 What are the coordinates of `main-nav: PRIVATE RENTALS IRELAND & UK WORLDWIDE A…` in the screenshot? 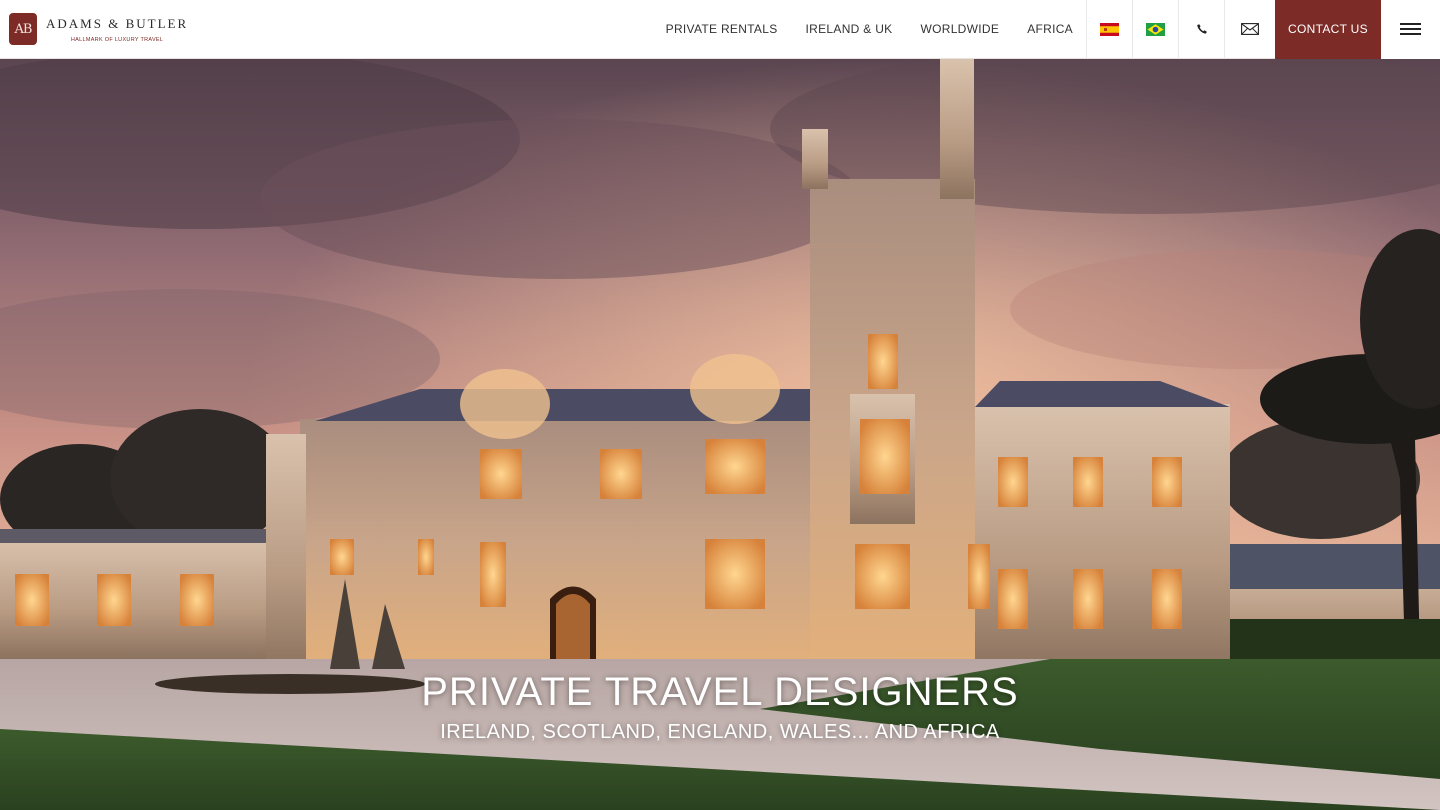 It's located at (1046, 29).